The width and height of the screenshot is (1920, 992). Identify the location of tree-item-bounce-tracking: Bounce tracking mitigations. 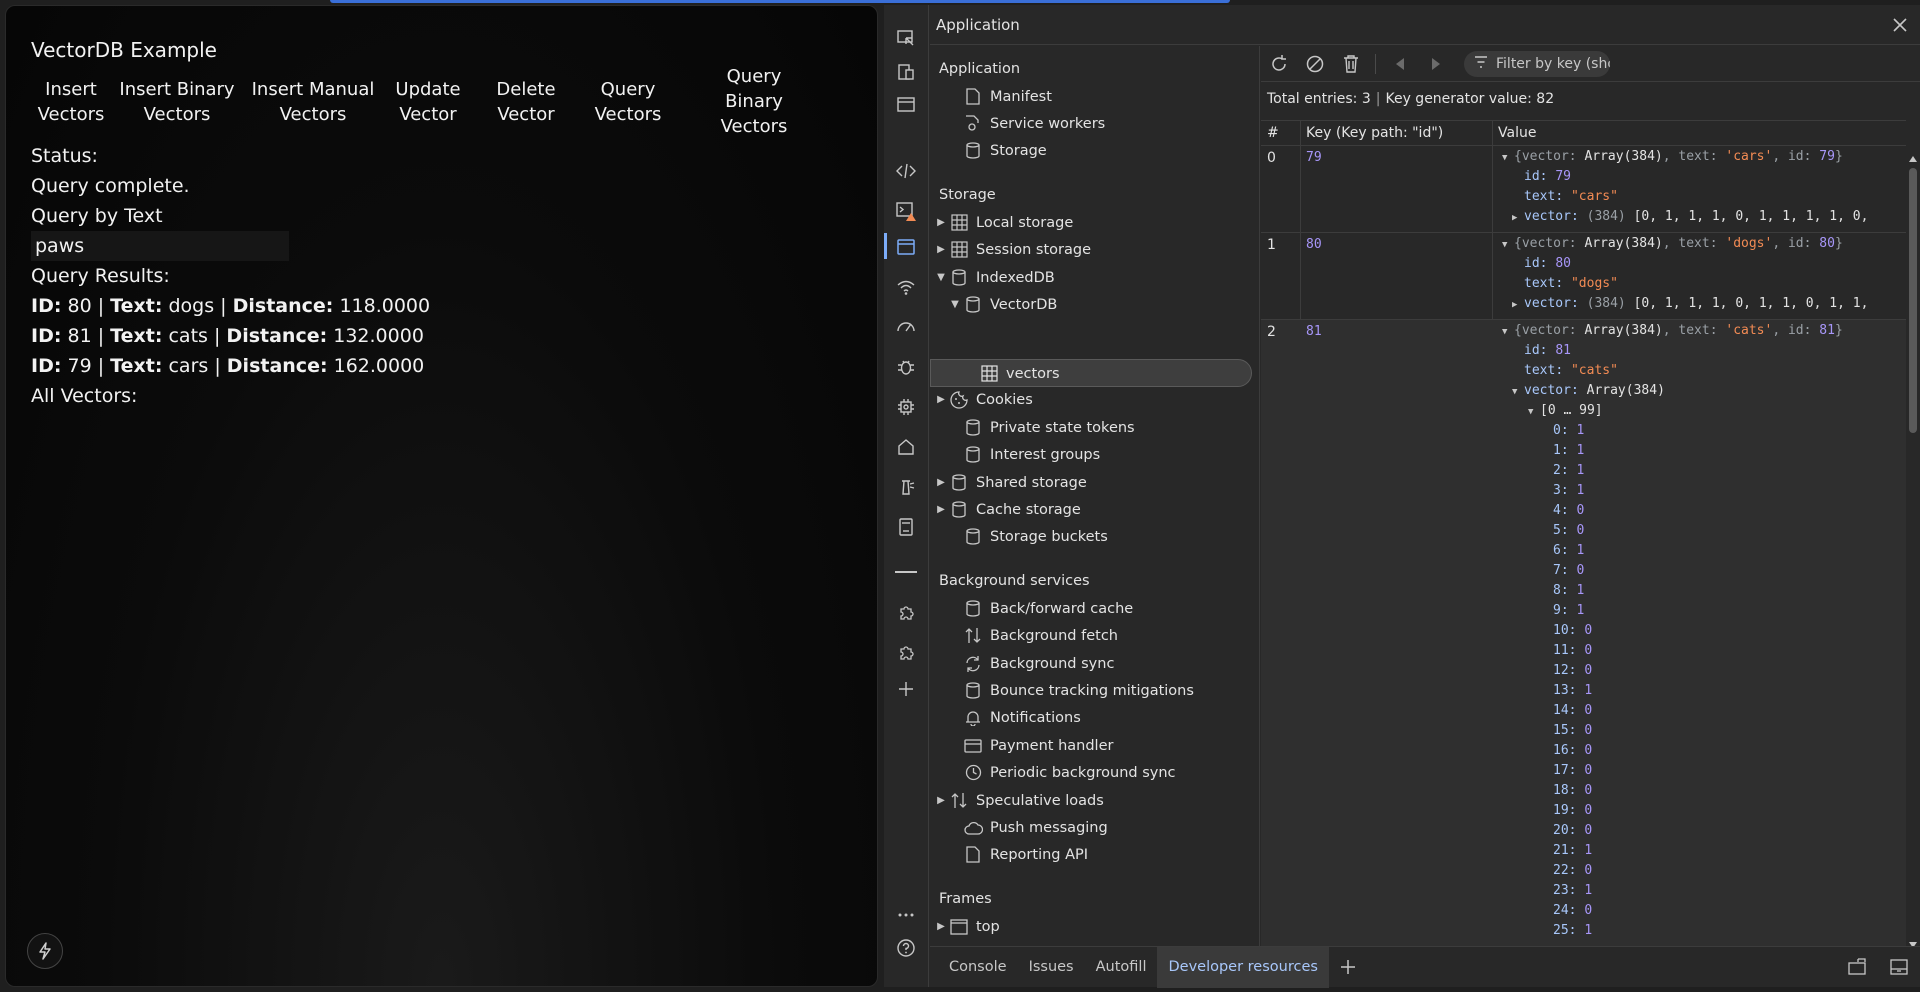
(1071, 690).